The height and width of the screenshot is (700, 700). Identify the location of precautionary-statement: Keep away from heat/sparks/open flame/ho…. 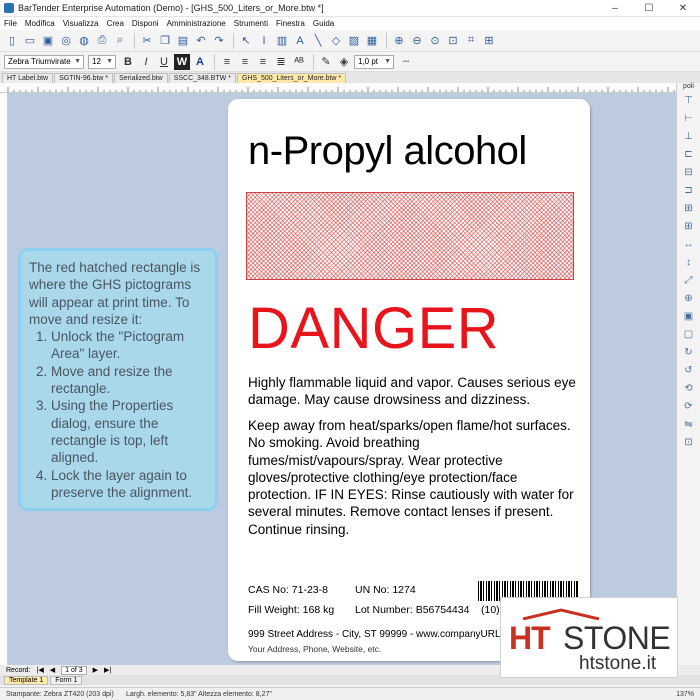
(413, 477).